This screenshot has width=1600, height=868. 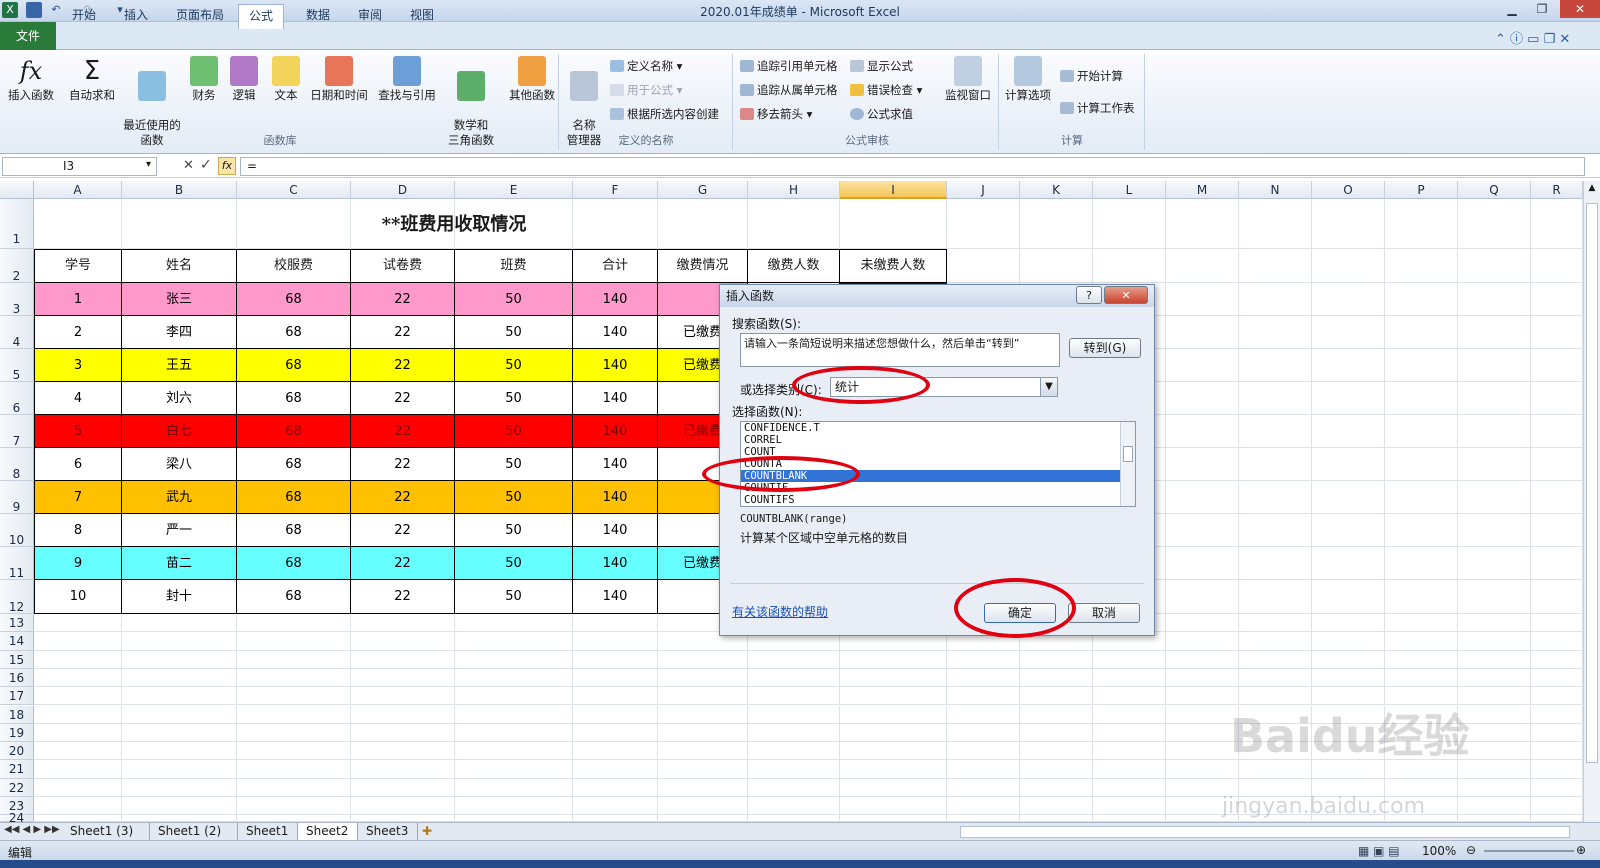 What do you see at coordinates (646, 66) in the screenshot?
I see `define-name-button: 定义名称 ▾` at bounding box center [646, 66].